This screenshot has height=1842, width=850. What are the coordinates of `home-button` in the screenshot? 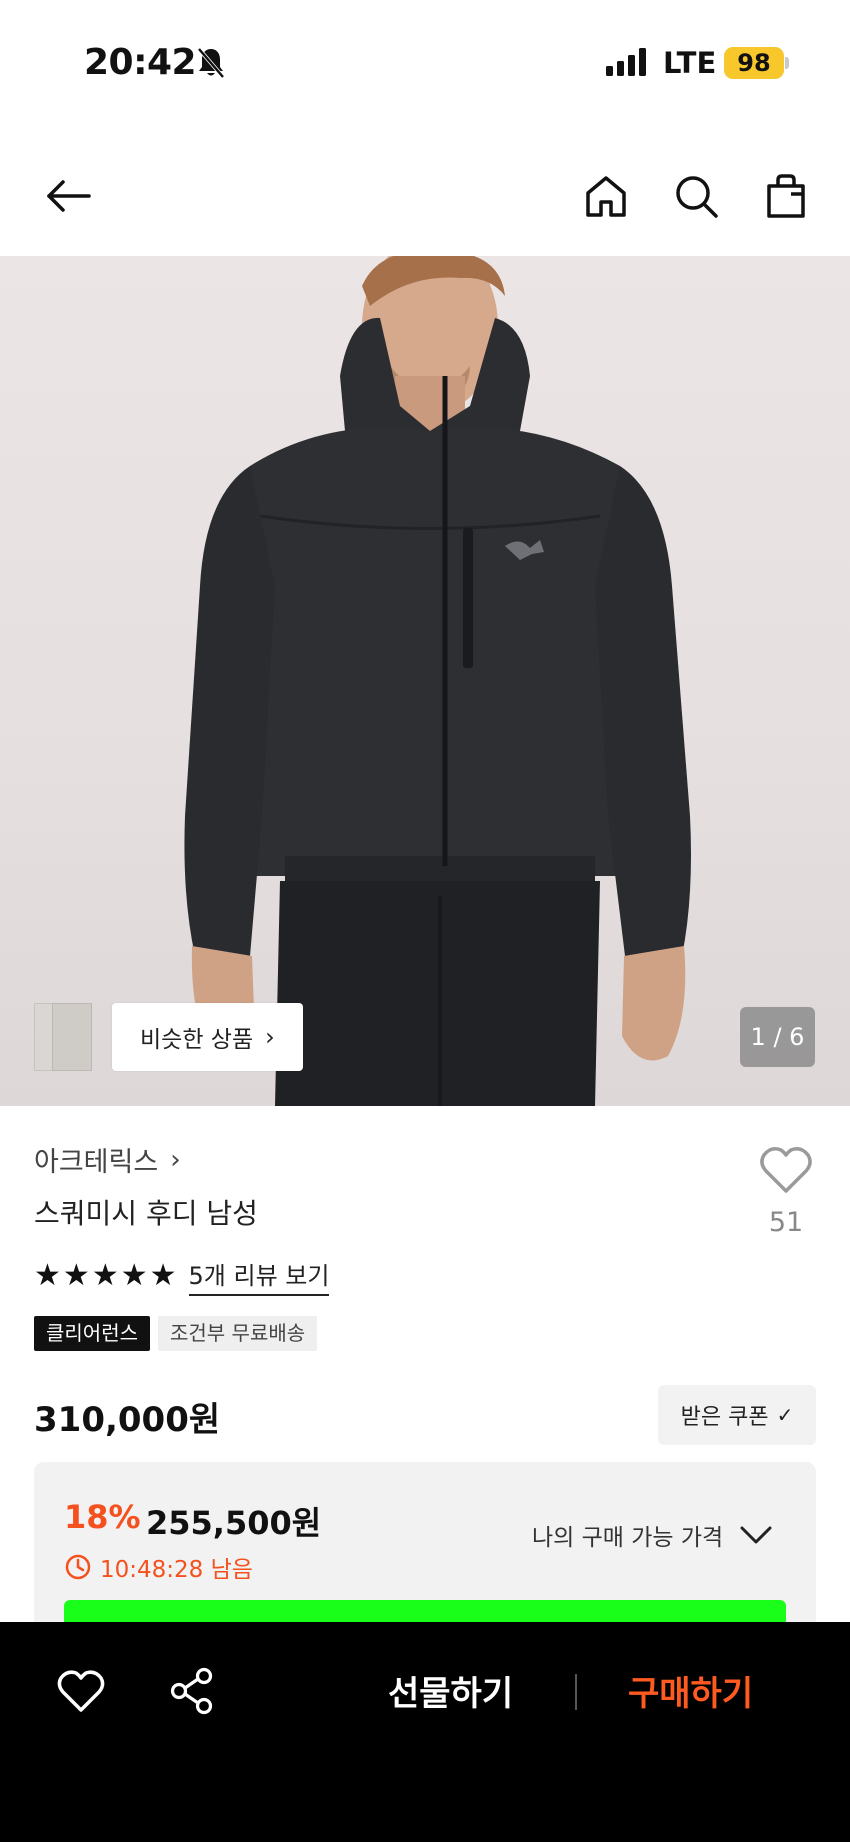 It's located at (606, 196).